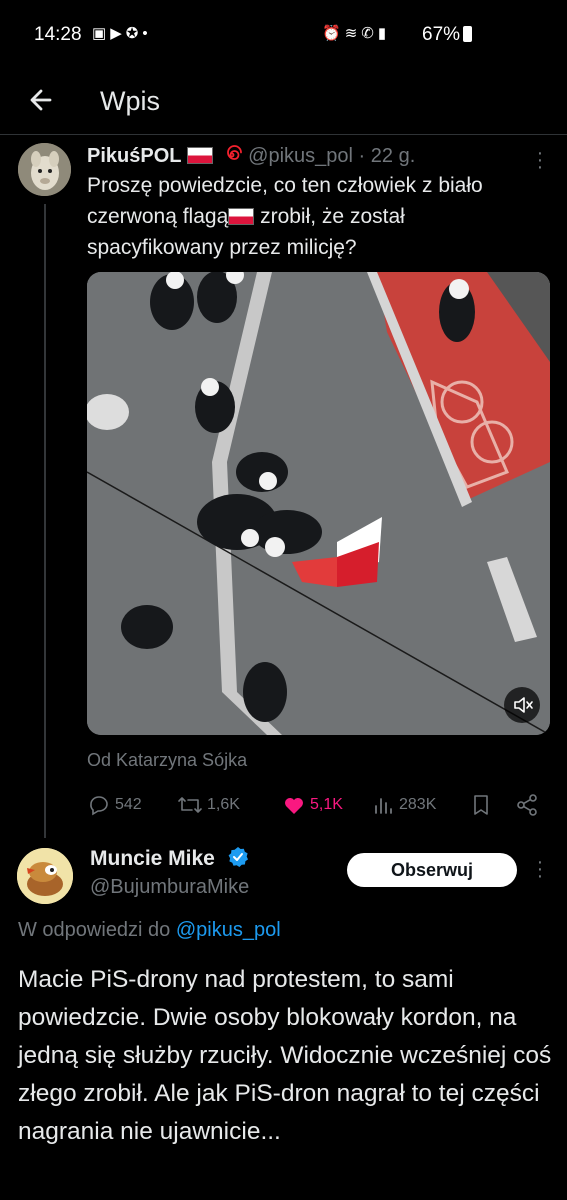 Image resolution: width=567 pixels, height=1200 pixels. Describe the element at coordinates (384, 33) in the screenshot. I see `signal-icon: ▮` at that location.